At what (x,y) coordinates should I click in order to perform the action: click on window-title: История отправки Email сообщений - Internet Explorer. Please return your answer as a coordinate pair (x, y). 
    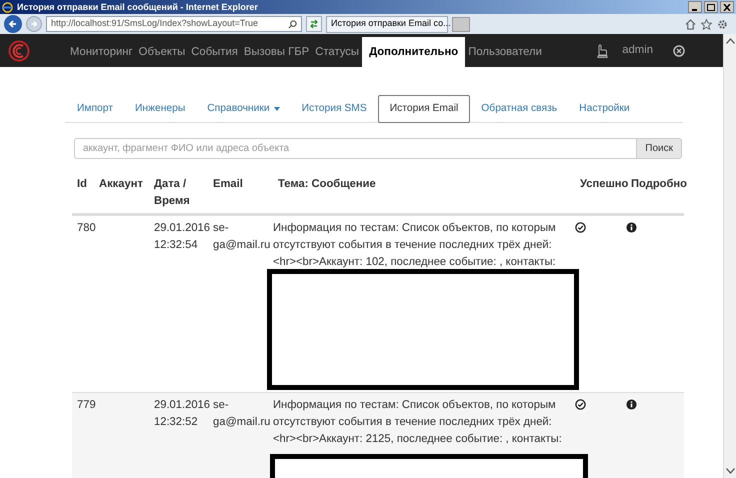
    Looking at the image, I should click on (137, 7).